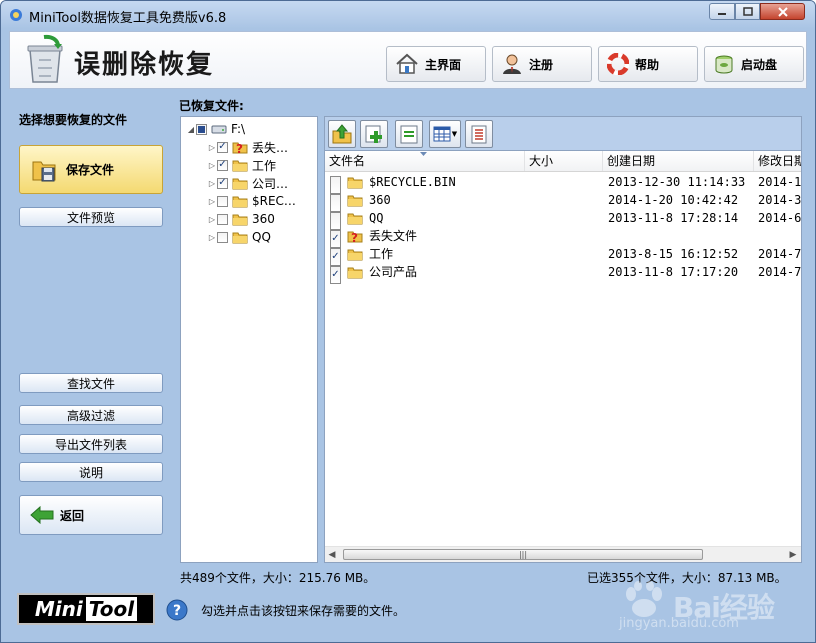 The height and width of the screenshot is (643, 816). I want to click on lifebuoy-icon, so click(618, 64).